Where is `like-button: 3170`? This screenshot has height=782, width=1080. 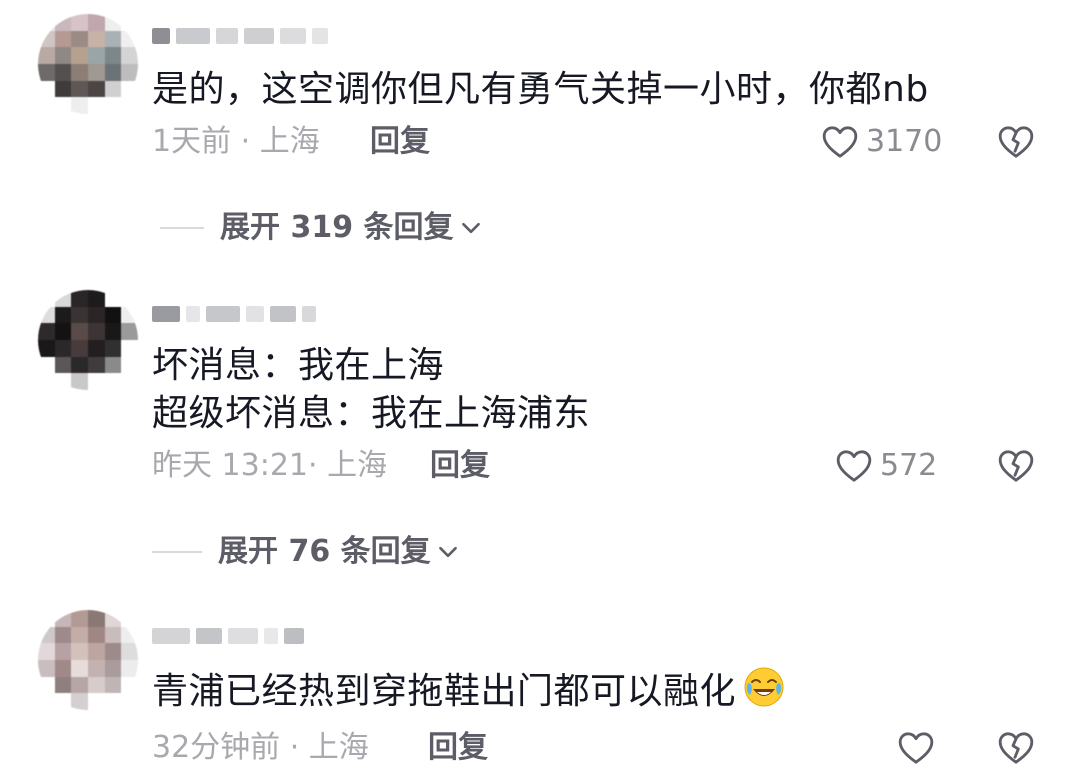
like-button: 3170 is located at coordinates (881, 142).